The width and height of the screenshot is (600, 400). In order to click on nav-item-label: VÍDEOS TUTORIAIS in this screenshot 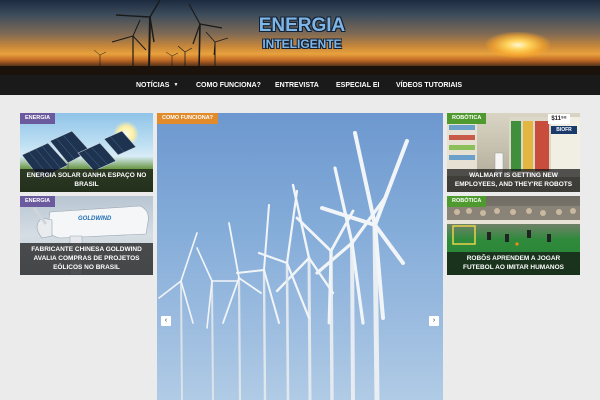, I will do `click(429, 85)`.